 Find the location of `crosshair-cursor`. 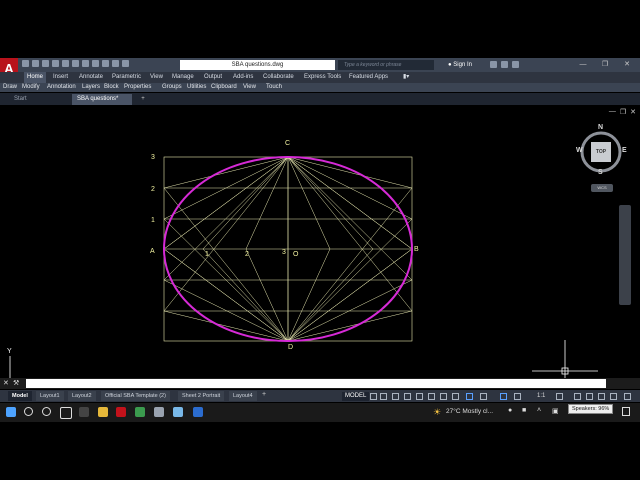

crosshair-cursor is located at coordinates (565, 359).